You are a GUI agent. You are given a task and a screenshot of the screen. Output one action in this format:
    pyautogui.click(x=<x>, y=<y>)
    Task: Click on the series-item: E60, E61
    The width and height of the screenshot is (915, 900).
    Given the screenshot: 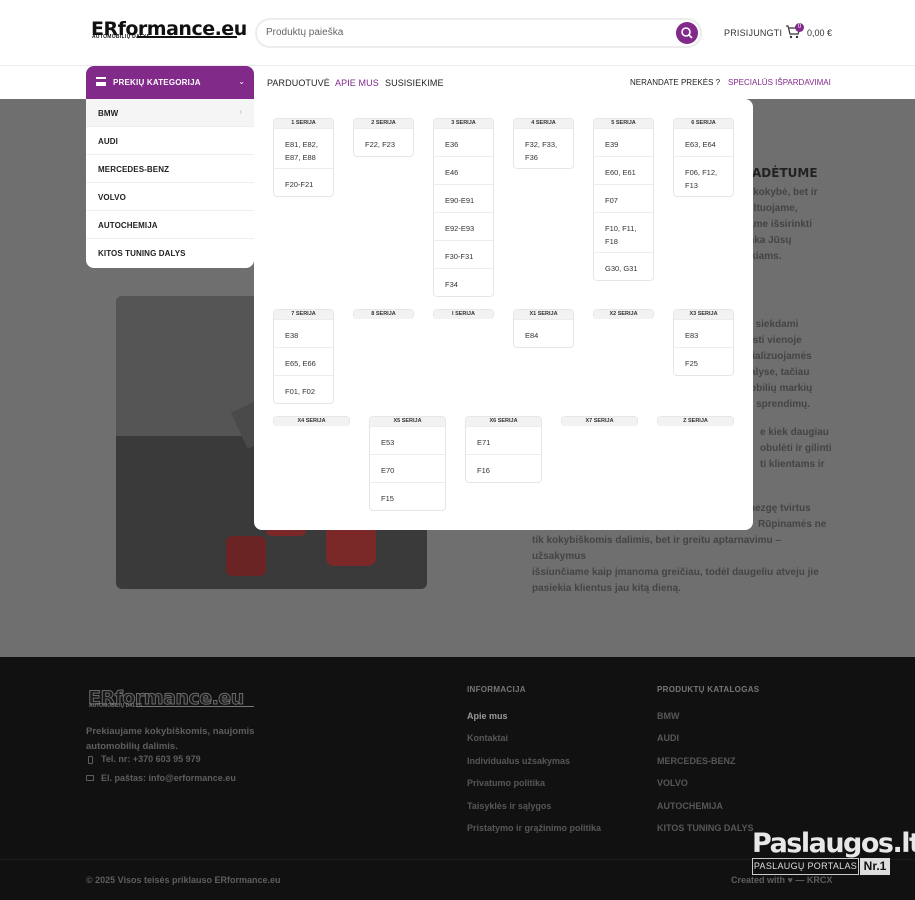 What is the action you would take?
    pyautogui.click(x=623, y=170)
    